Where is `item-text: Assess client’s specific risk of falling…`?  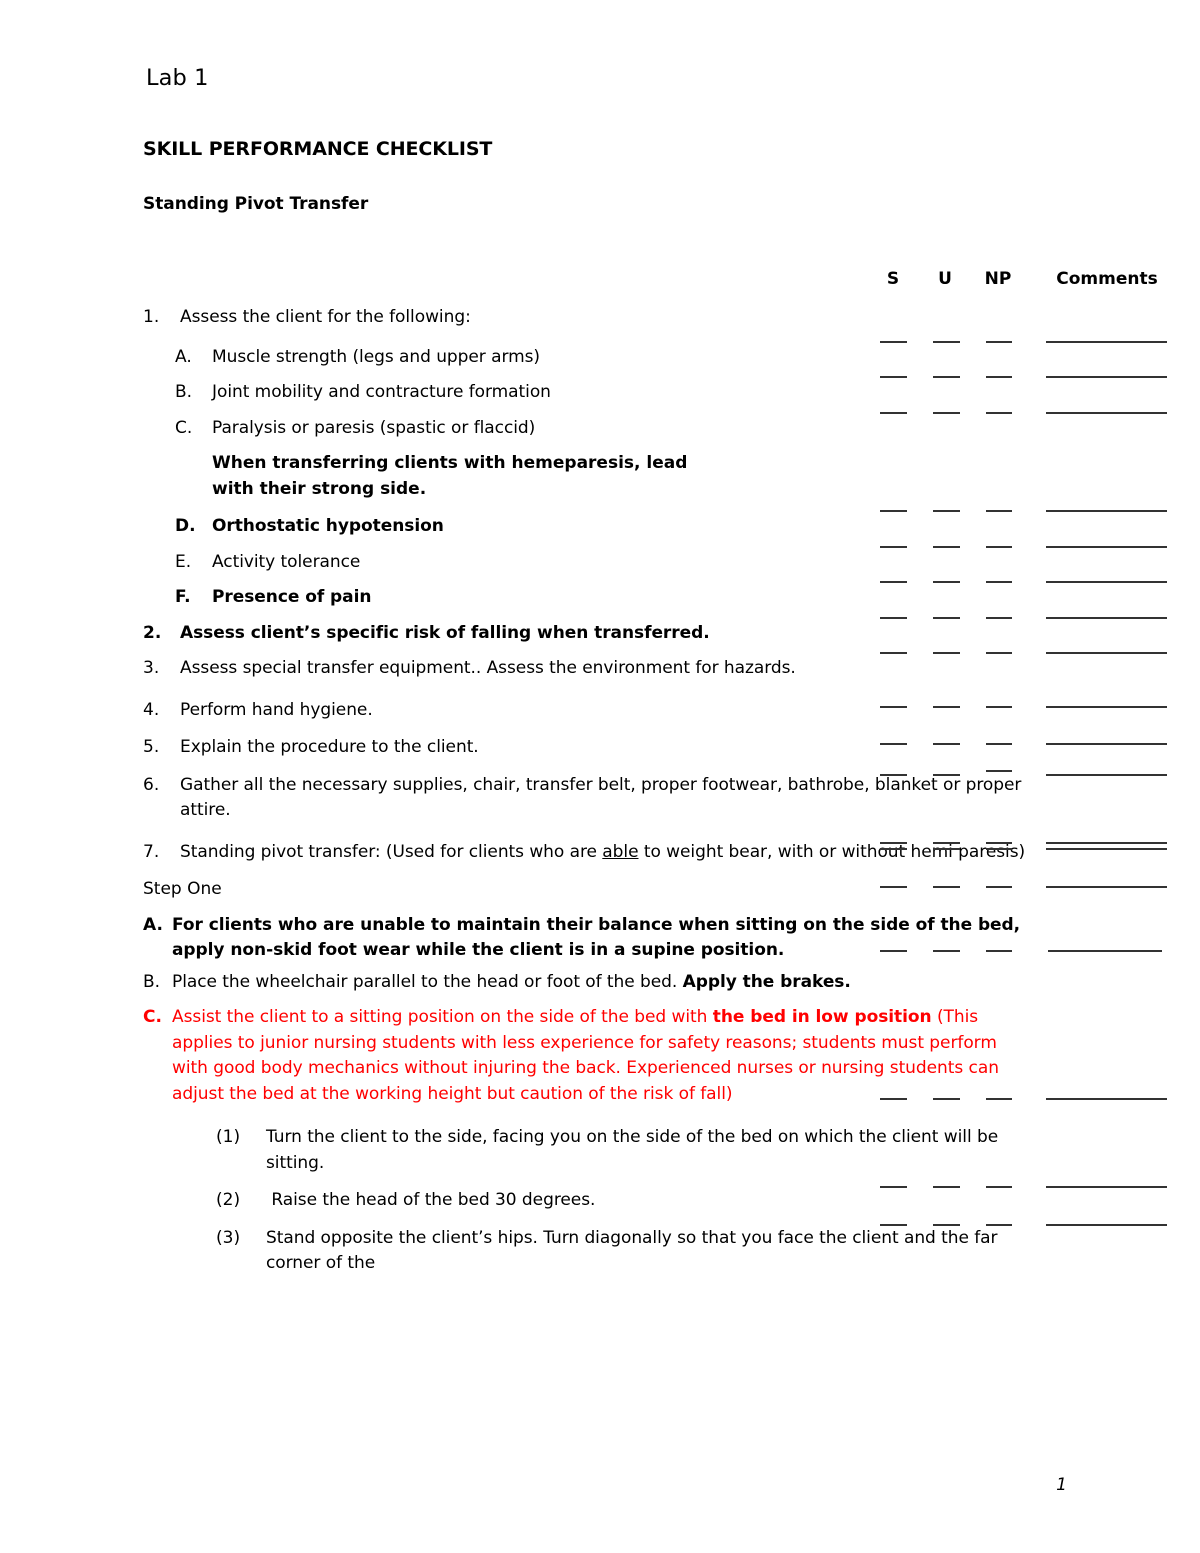
item-text: Assess client’s specific risk of falling… is located at coordinates (445, 632).